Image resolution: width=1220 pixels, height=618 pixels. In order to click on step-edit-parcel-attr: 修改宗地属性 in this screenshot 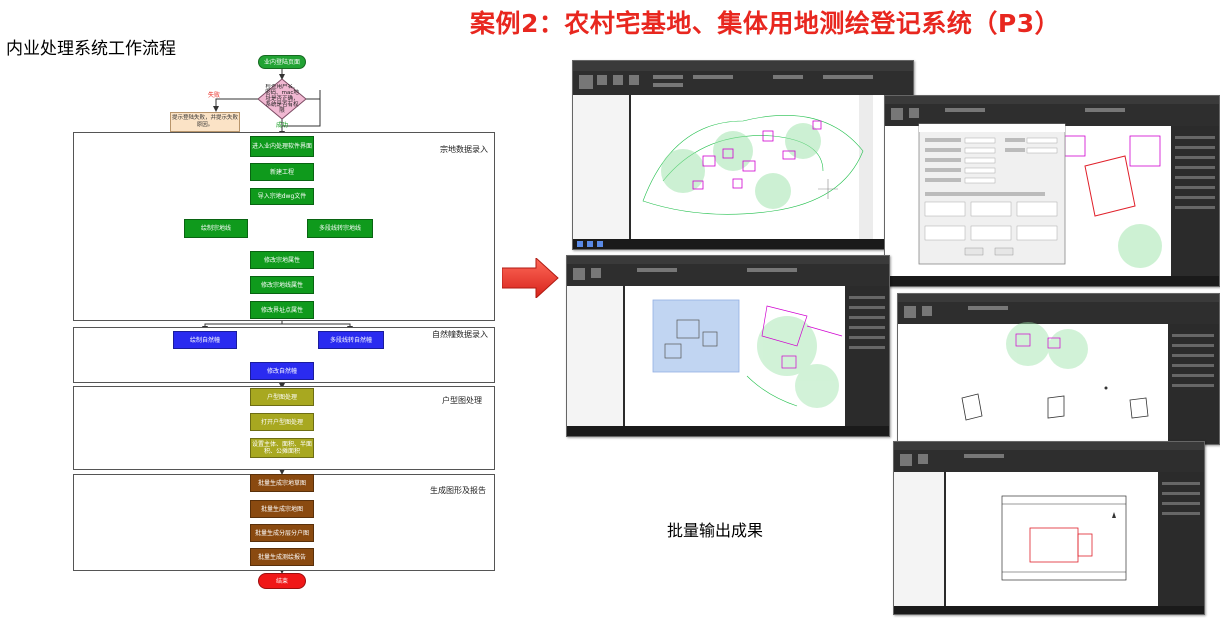, I will do `click(282, 260)`.